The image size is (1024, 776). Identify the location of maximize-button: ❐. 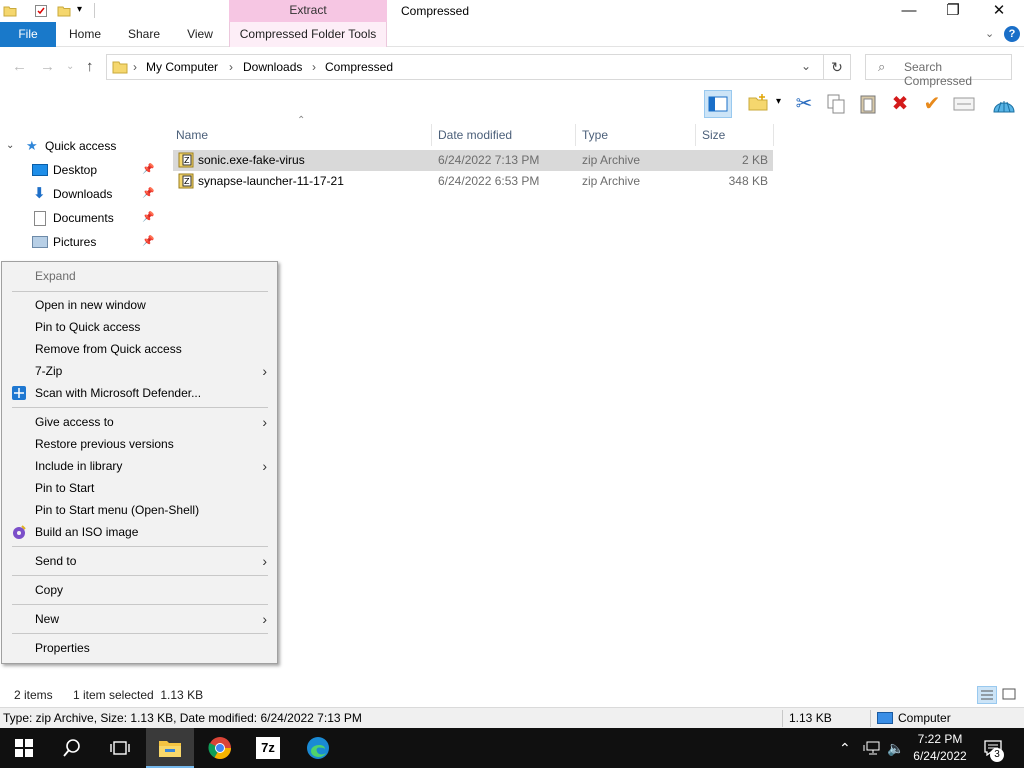
(953, 11).